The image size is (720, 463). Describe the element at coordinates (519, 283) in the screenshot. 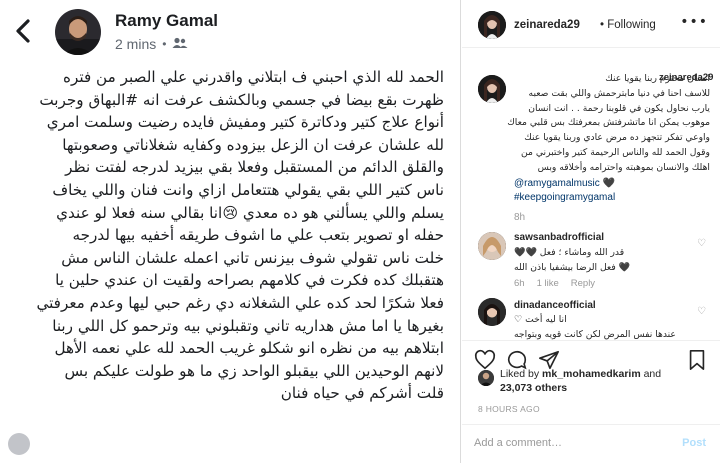

I see `comment-time: 6h` at that location.